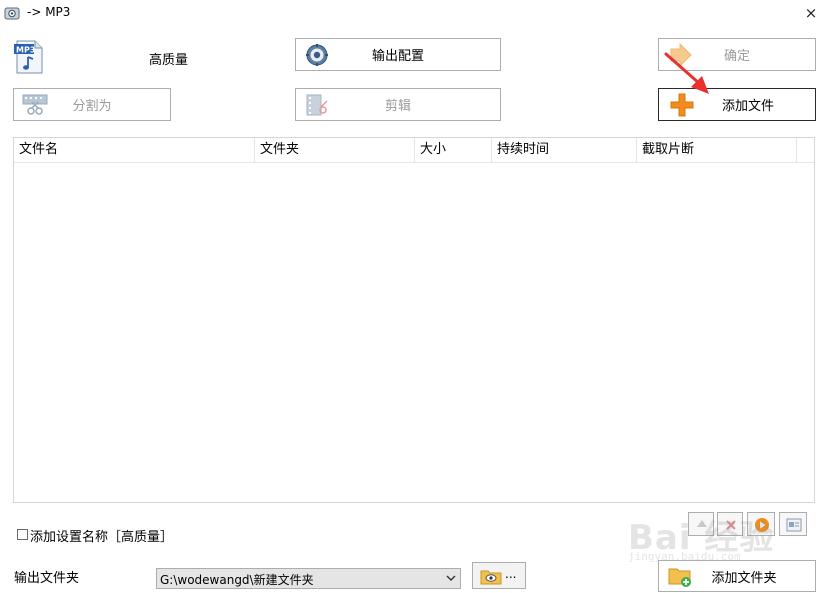 Image resolution: width=822 pixels, height=593 pixels. I want to click on close-button: ×, so click(811, 13).